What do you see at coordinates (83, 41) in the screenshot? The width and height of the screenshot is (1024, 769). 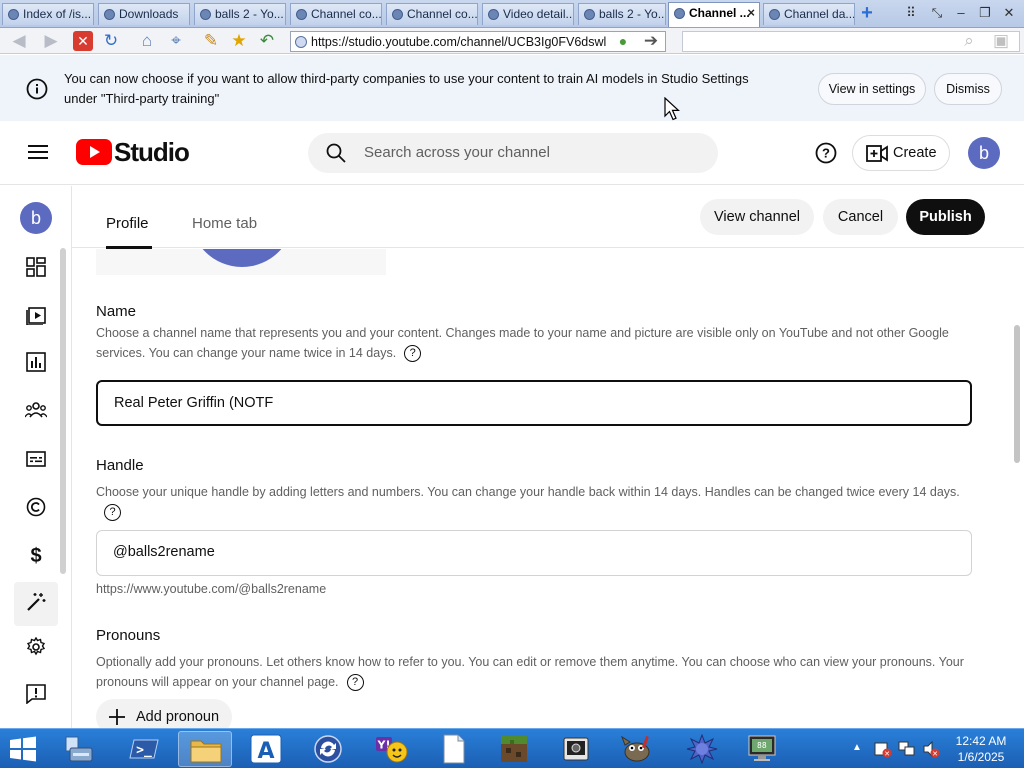 I see `stop-icon: ✕` at bounding box center [83, 41].